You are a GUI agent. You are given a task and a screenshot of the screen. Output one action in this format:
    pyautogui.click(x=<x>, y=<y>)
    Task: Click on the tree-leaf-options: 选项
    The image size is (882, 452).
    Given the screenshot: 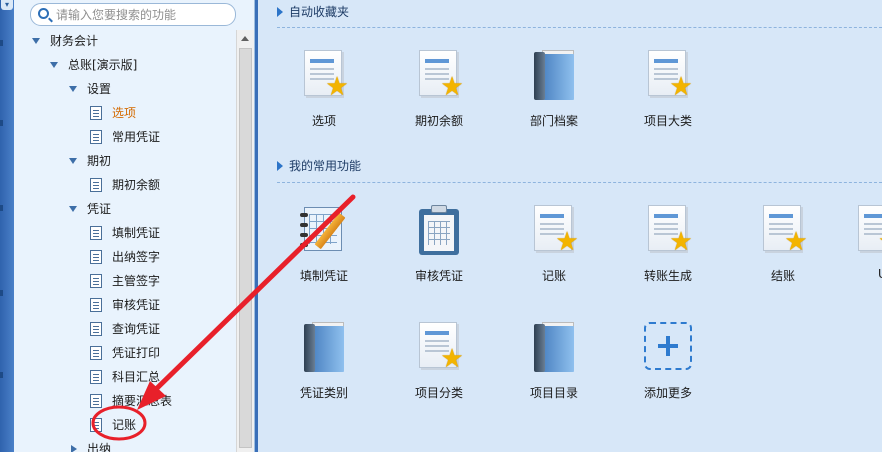 What is the action you would take?
    pyautogui.click(x=113, y=113)
    